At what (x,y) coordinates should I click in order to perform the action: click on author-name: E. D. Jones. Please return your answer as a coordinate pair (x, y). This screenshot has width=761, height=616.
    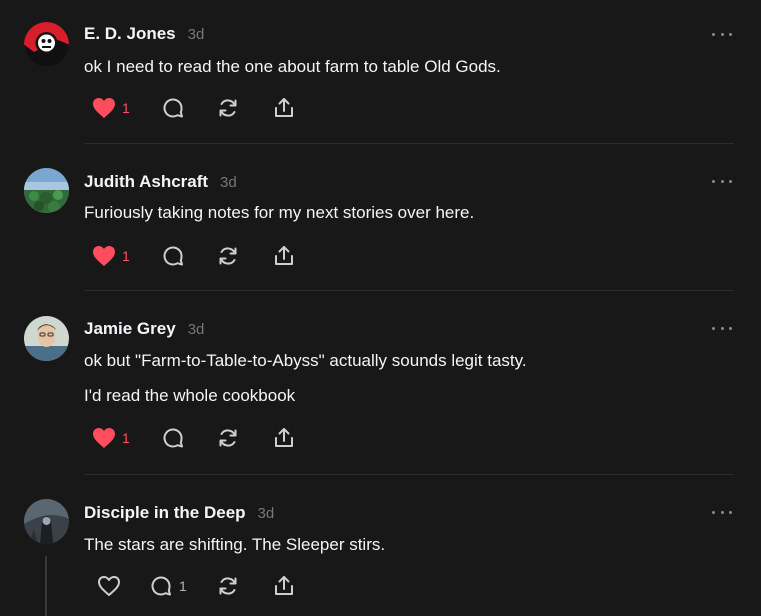
    Looking at the image, I should click on (130, 34).